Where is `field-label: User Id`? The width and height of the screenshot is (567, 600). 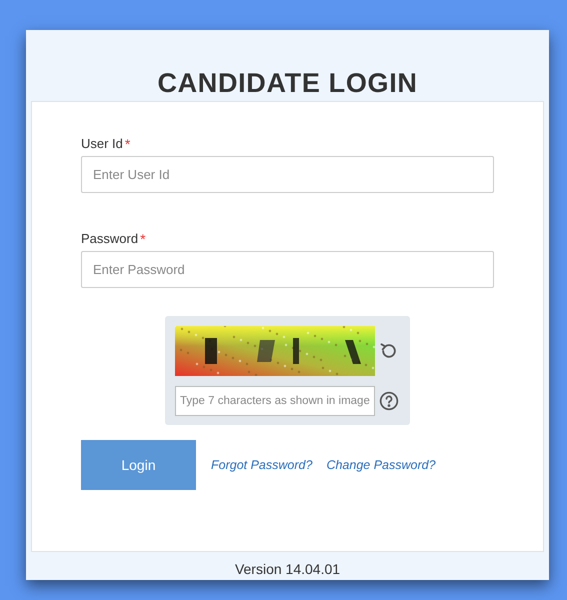
field-label: User Id is located at coordinates (102, 144).